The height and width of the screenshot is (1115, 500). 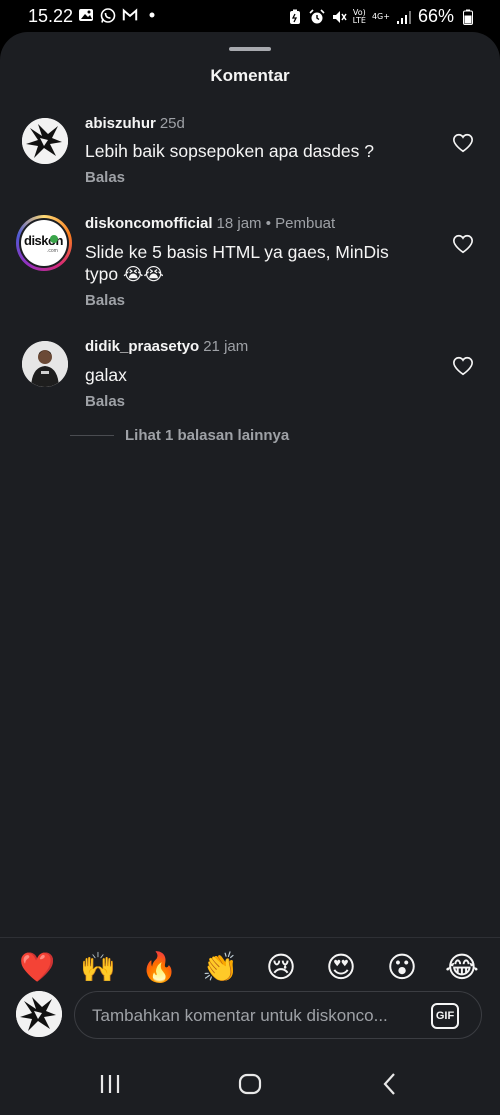 What do you see at coordinates (220, 968) in the screenshot?
I see `emoji-clap-button: 👏` at bounding box center [220, 968].